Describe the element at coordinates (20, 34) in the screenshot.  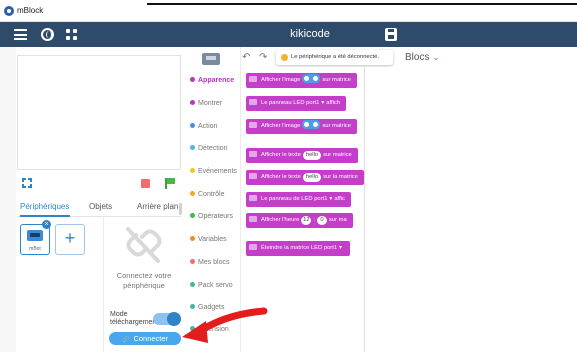
I see `menu-icon` at that location.